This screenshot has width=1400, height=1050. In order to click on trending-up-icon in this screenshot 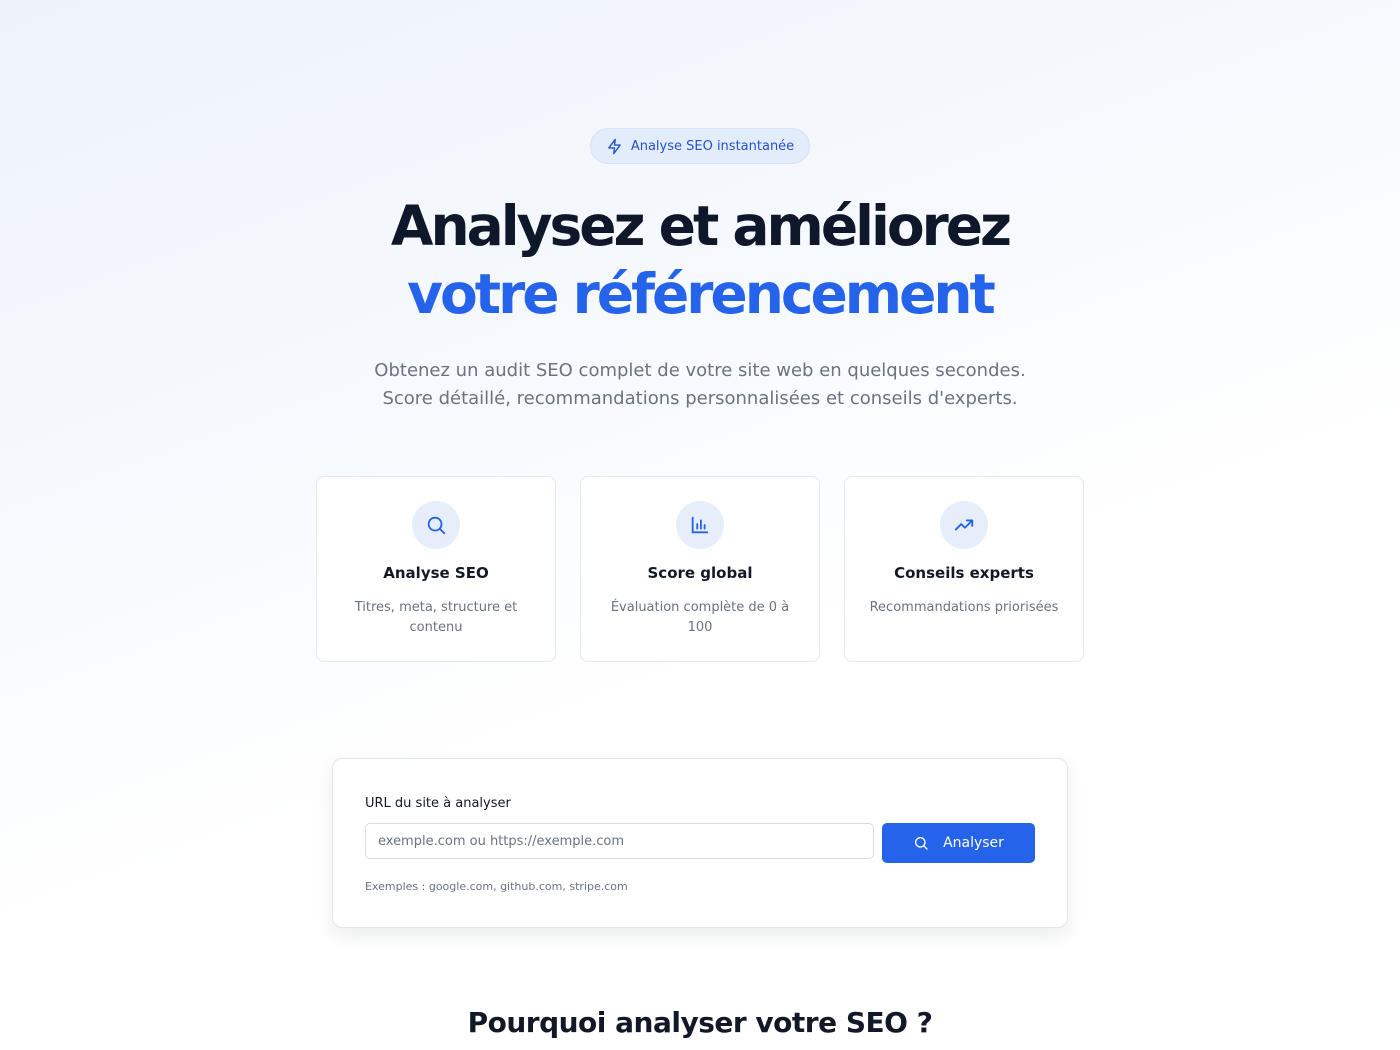, I will do `click(964, 525)`.